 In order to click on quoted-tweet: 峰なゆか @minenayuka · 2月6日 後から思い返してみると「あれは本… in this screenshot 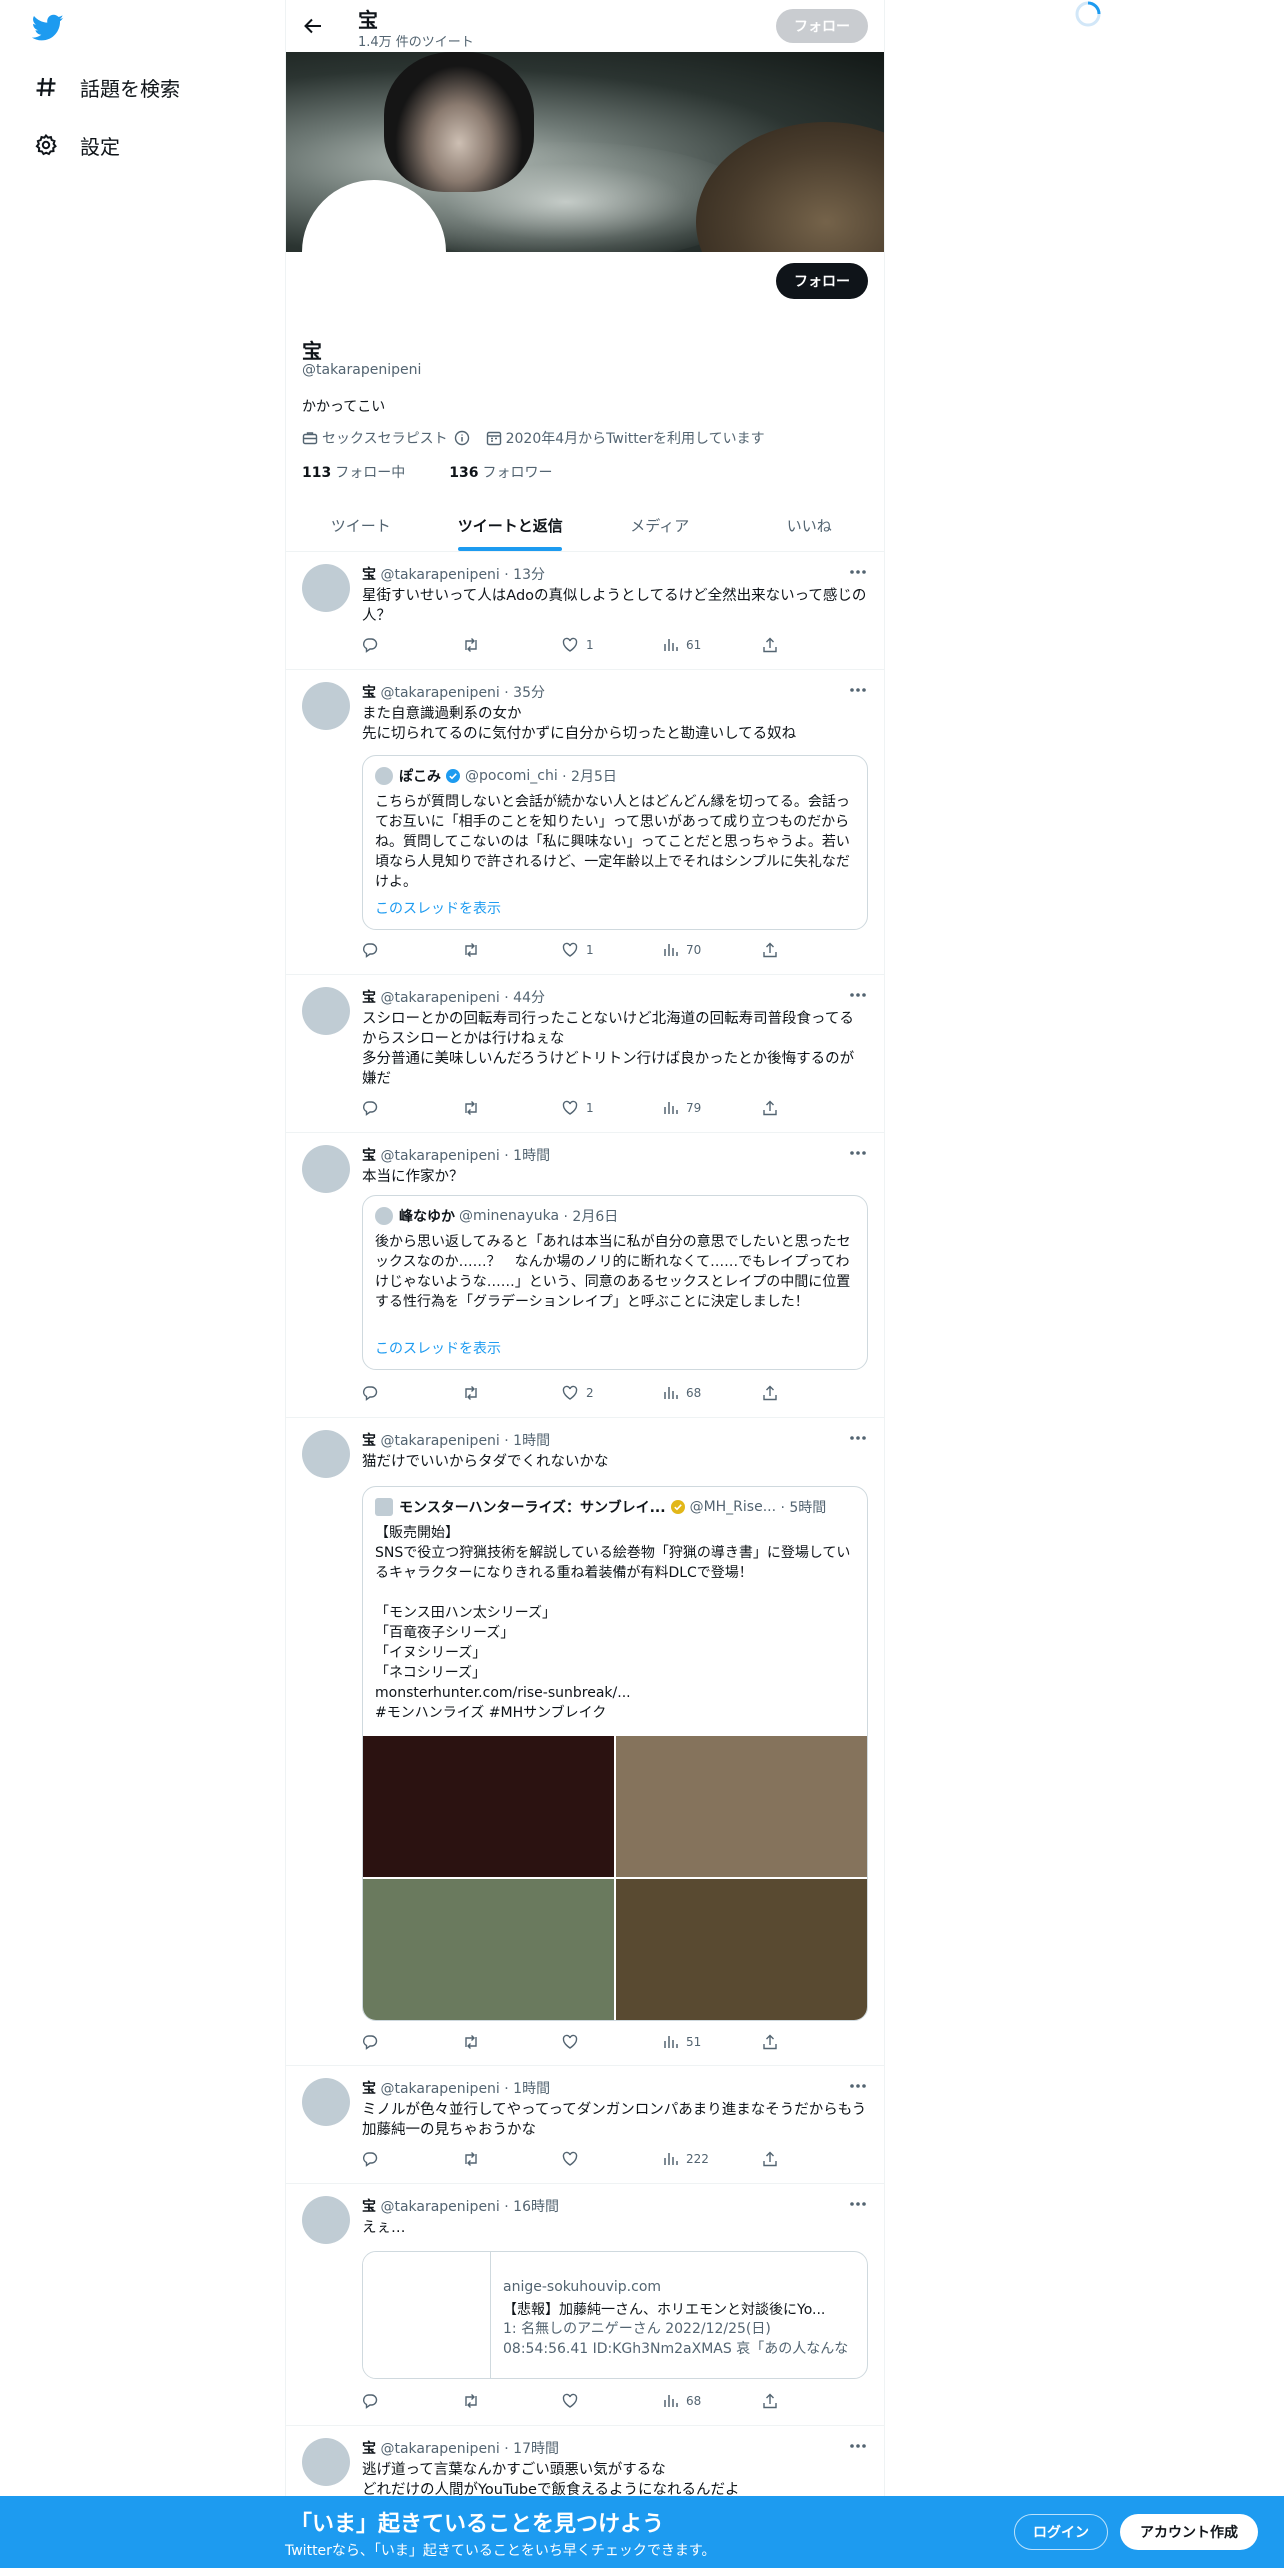, I will do `click(615, 1282)`.